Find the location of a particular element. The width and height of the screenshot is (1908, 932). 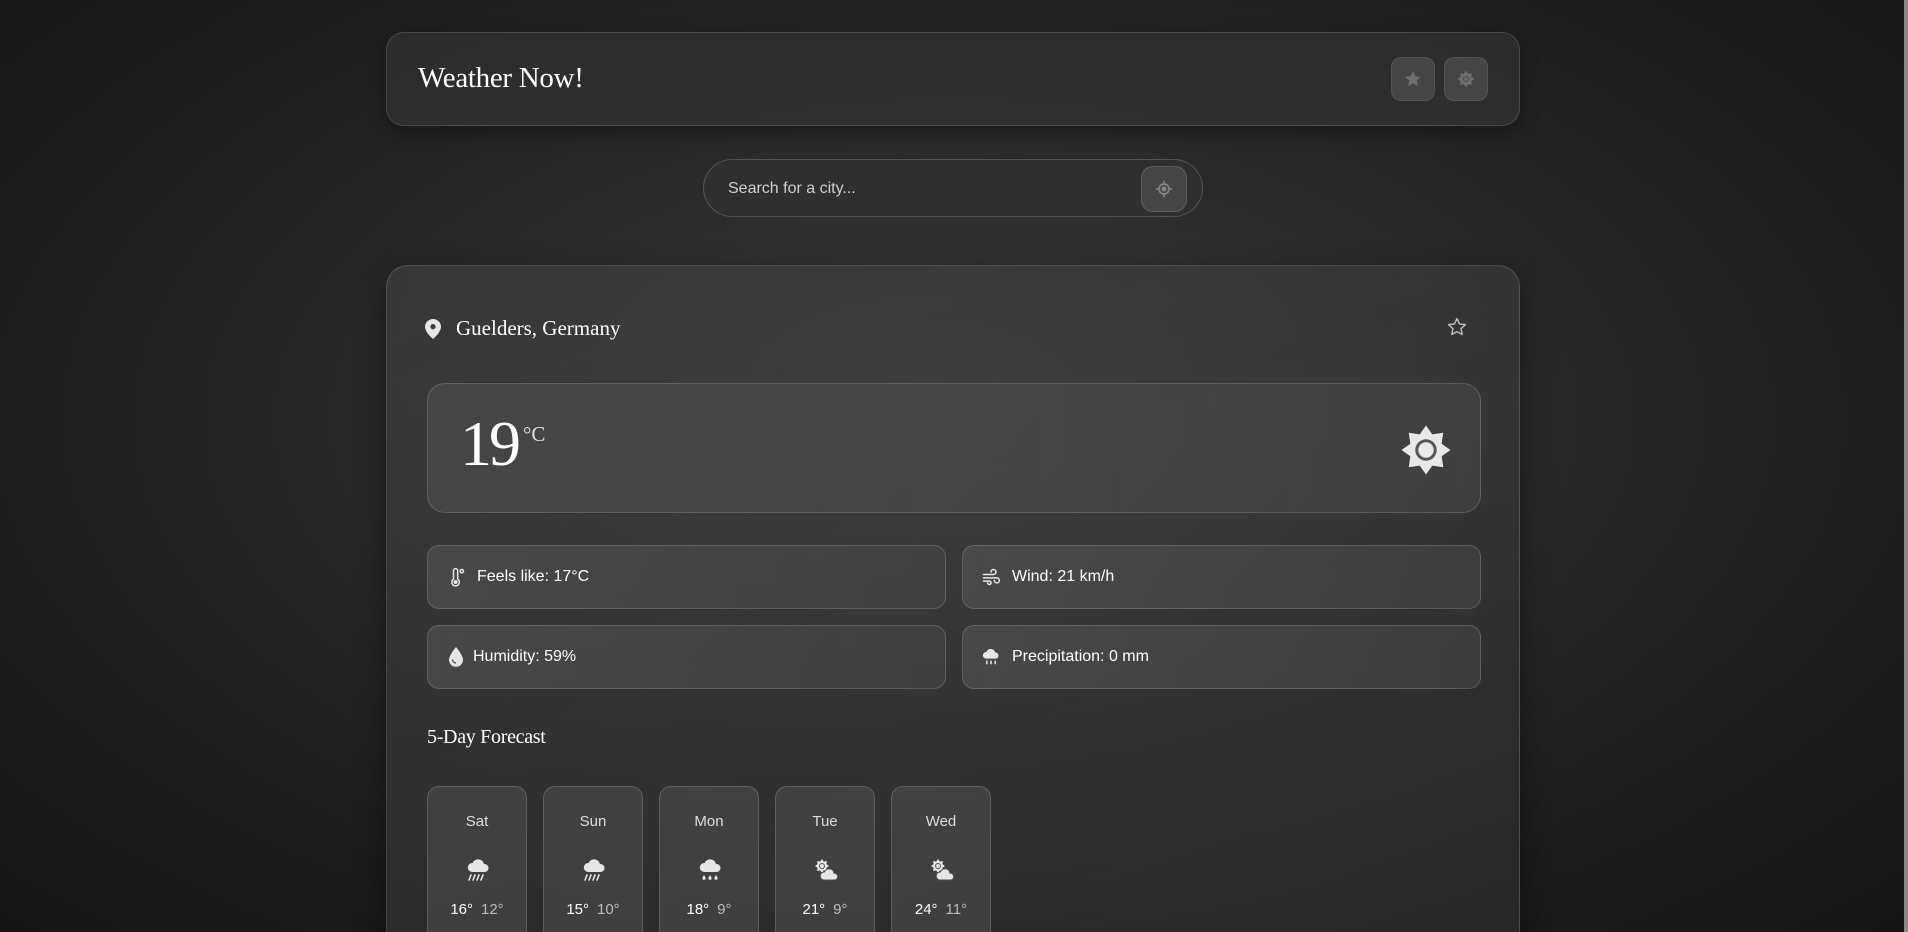

wind-tile: Wind: 21 km/h is located at coordinates (1221, 577).